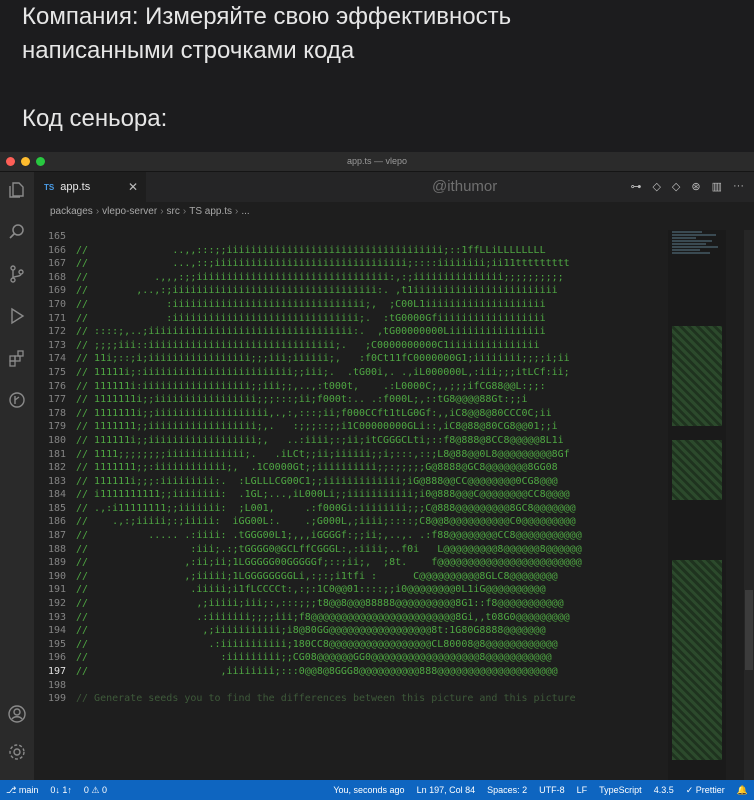 This screenshot has height=800, width=754. I want to click on code-line: 198, so click(334, 686).